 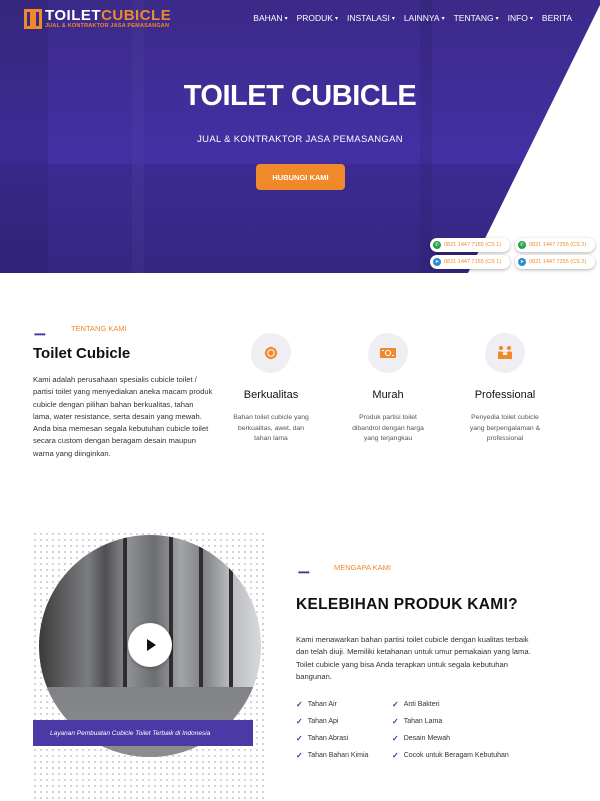 I want to click on nav-item-bahan: BAHAN ▾, so click(x=270, y=18).